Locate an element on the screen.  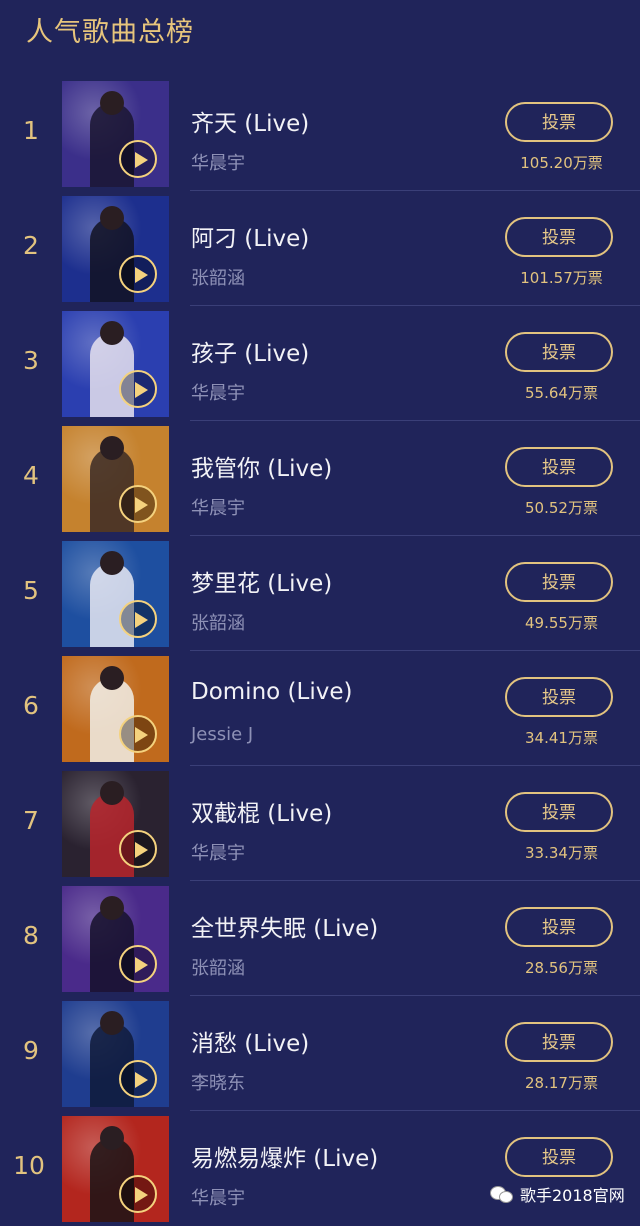
song-row: 5 梦里花 (Live) 张韶涵 投票 49.55万票 is located at coordinates (320, 593).